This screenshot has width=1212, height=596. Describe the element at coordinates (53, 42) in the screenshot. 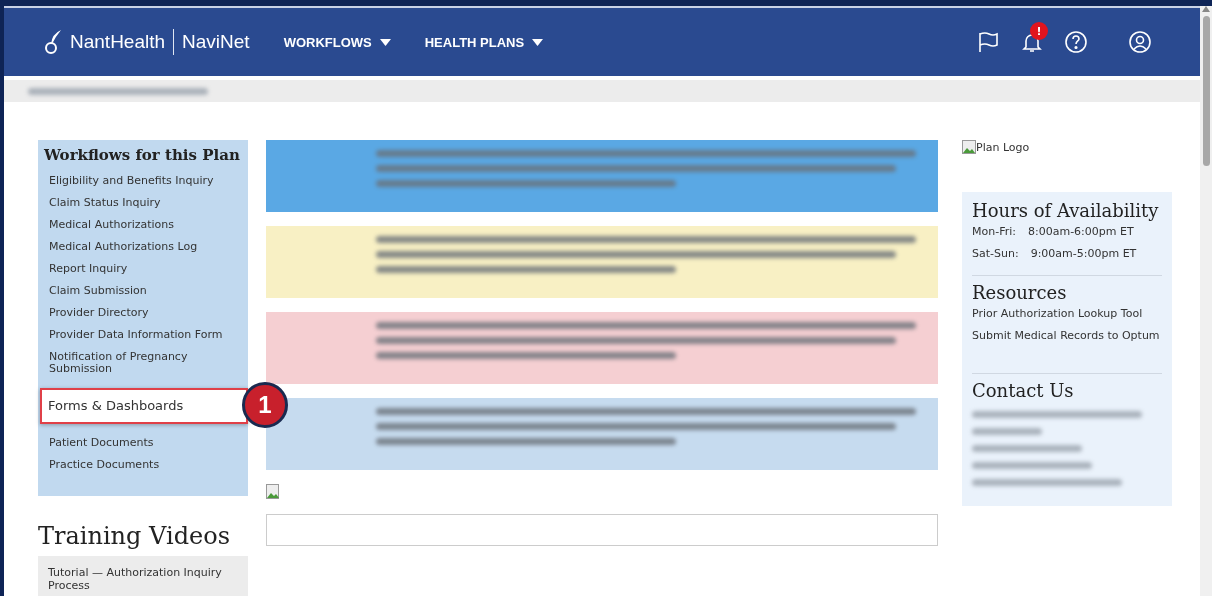

I see `quill-logo-icon` at that location.